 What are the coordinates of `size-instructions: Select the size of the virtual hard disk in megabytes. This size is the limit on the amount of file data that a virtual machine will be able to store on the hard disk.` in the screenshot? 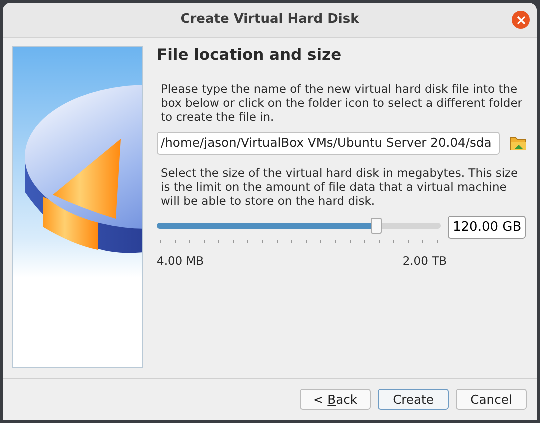 It's located at (340, 187).